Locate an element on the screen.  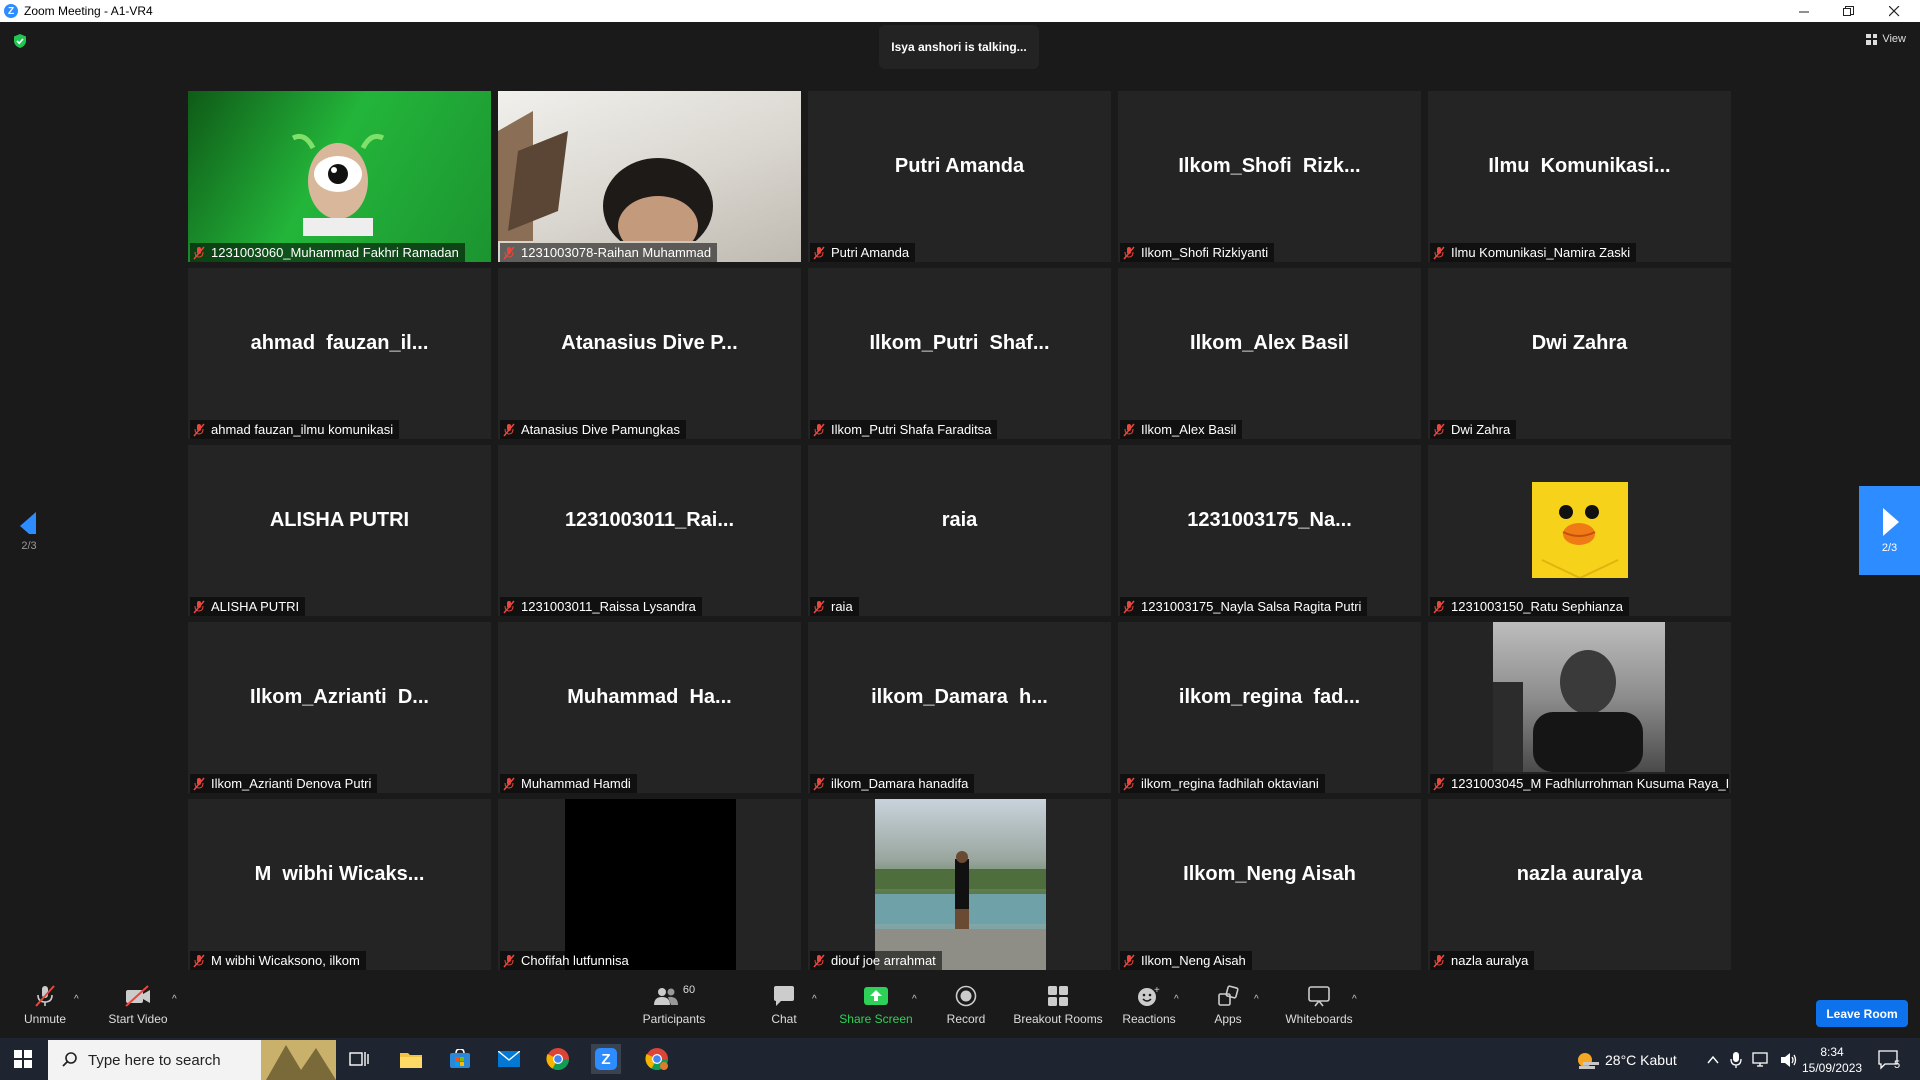
close-icon is located at coordinates (1893, 10).